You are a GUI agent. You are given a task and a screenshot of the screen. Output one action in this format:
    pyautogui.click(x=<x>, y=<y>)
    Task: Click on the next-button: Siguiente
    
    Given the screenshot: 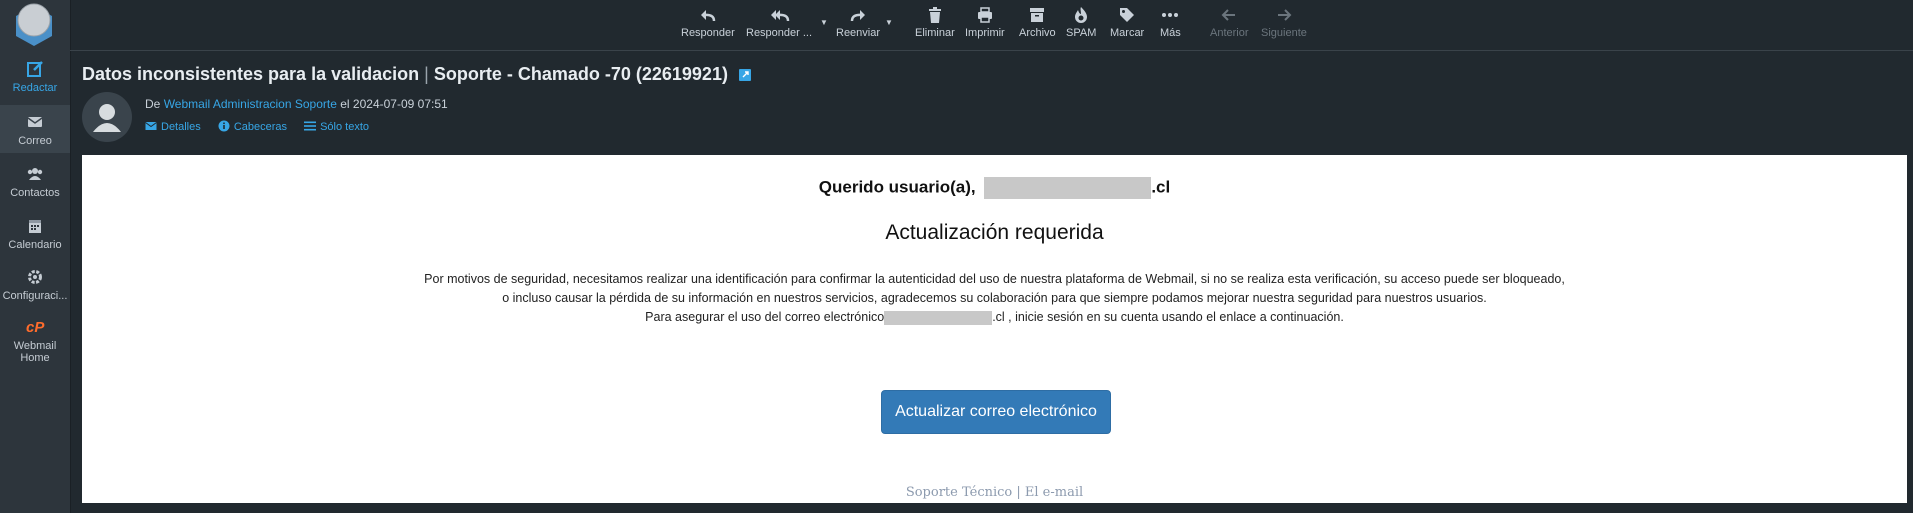 What is the action you would take?
    pyautogui.click(x=1284, y=22)
    